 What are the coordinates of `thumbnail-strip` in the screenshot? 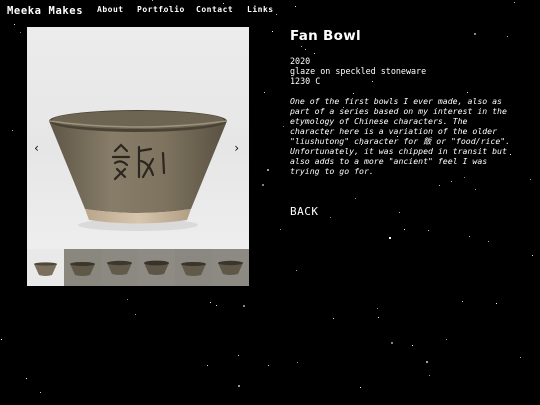 It's located at (138, 267).